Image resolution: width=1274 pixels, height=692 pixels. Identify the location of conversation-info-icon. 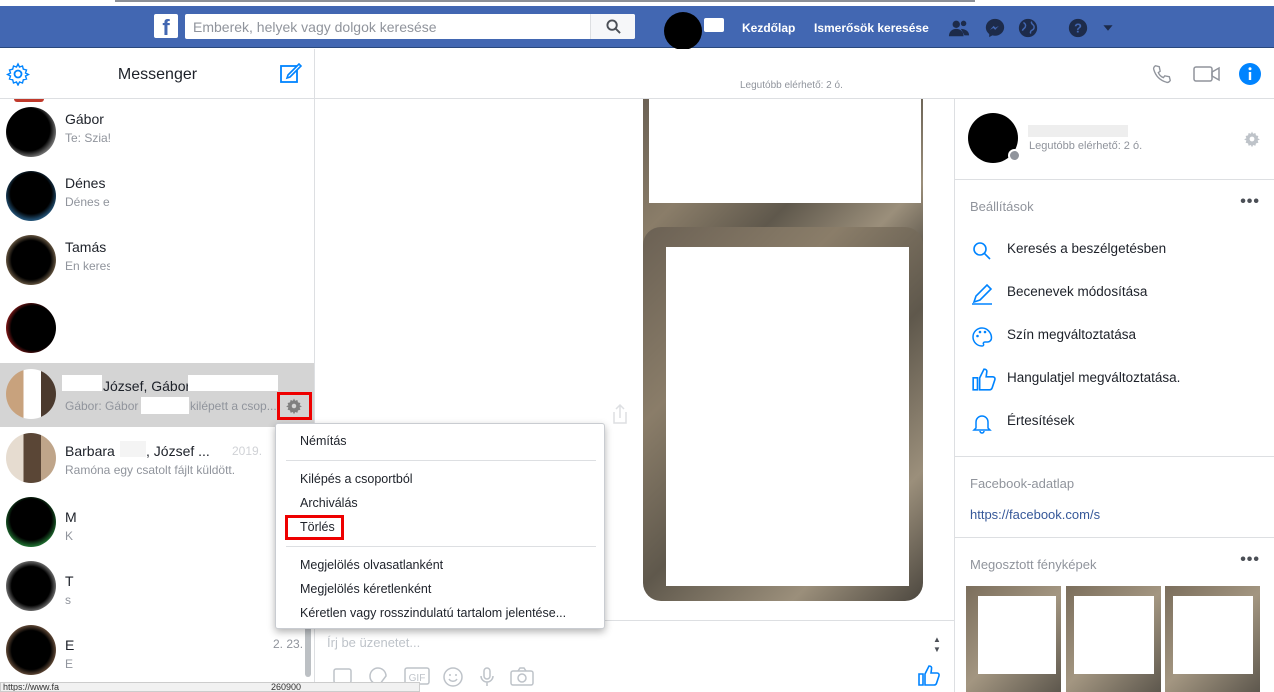
(1250, 74).